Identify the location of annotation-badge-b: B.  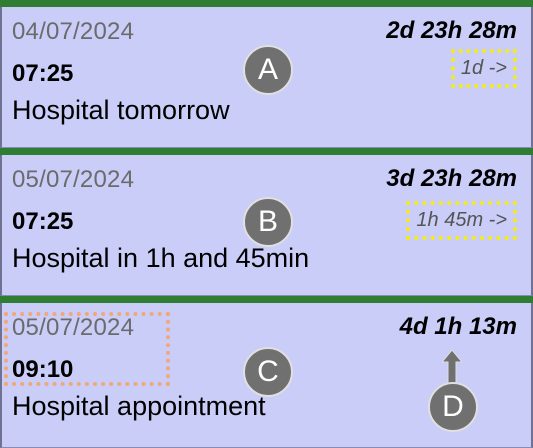
(268, 222).